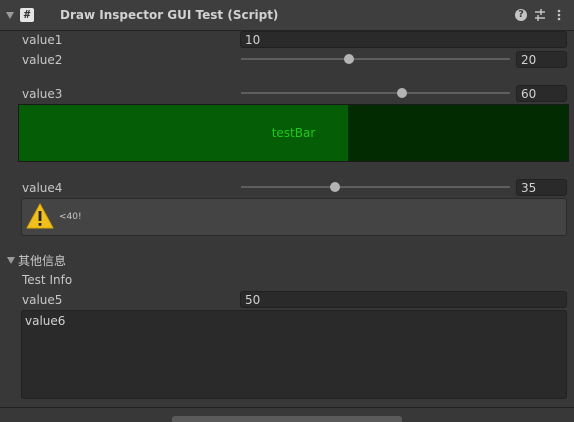 The height and width of the screenshot is (422, 574). What do you see at coordinates (47, 280) in the screenshot?
I see `test-info-label: Test Info` at bounding box center [47, 280].